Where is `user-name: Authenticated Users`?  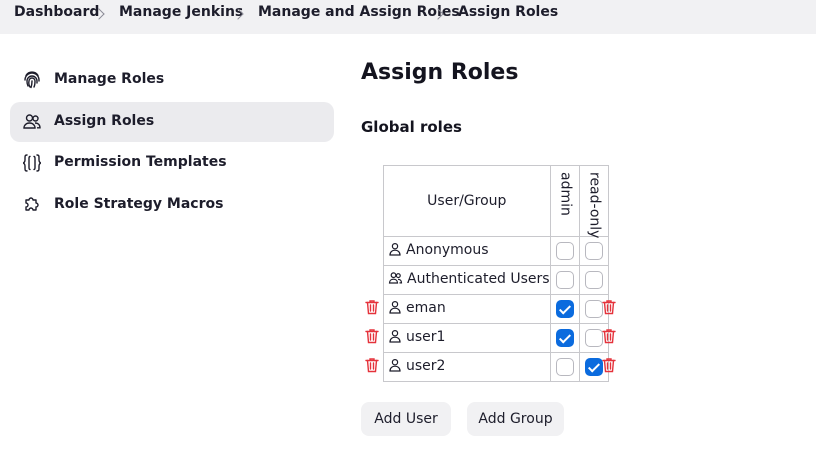 user-name: Authenticated Users is located at coordinates (478, 279).